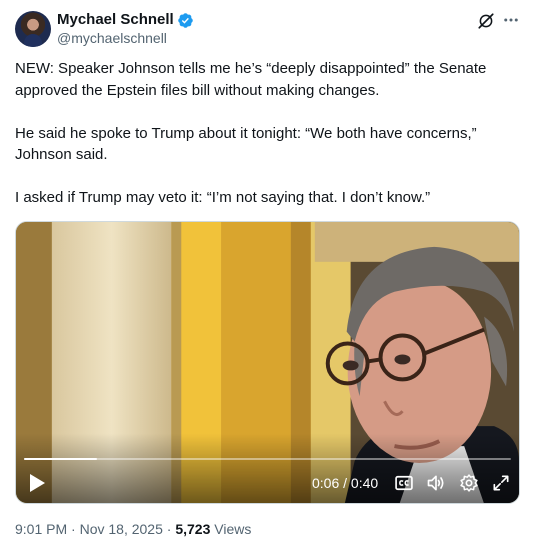 This screenshot has height=546, width=535. Describe the element at coordinates (404, 483) in the screenshot. I see `captions-icon` at that location.